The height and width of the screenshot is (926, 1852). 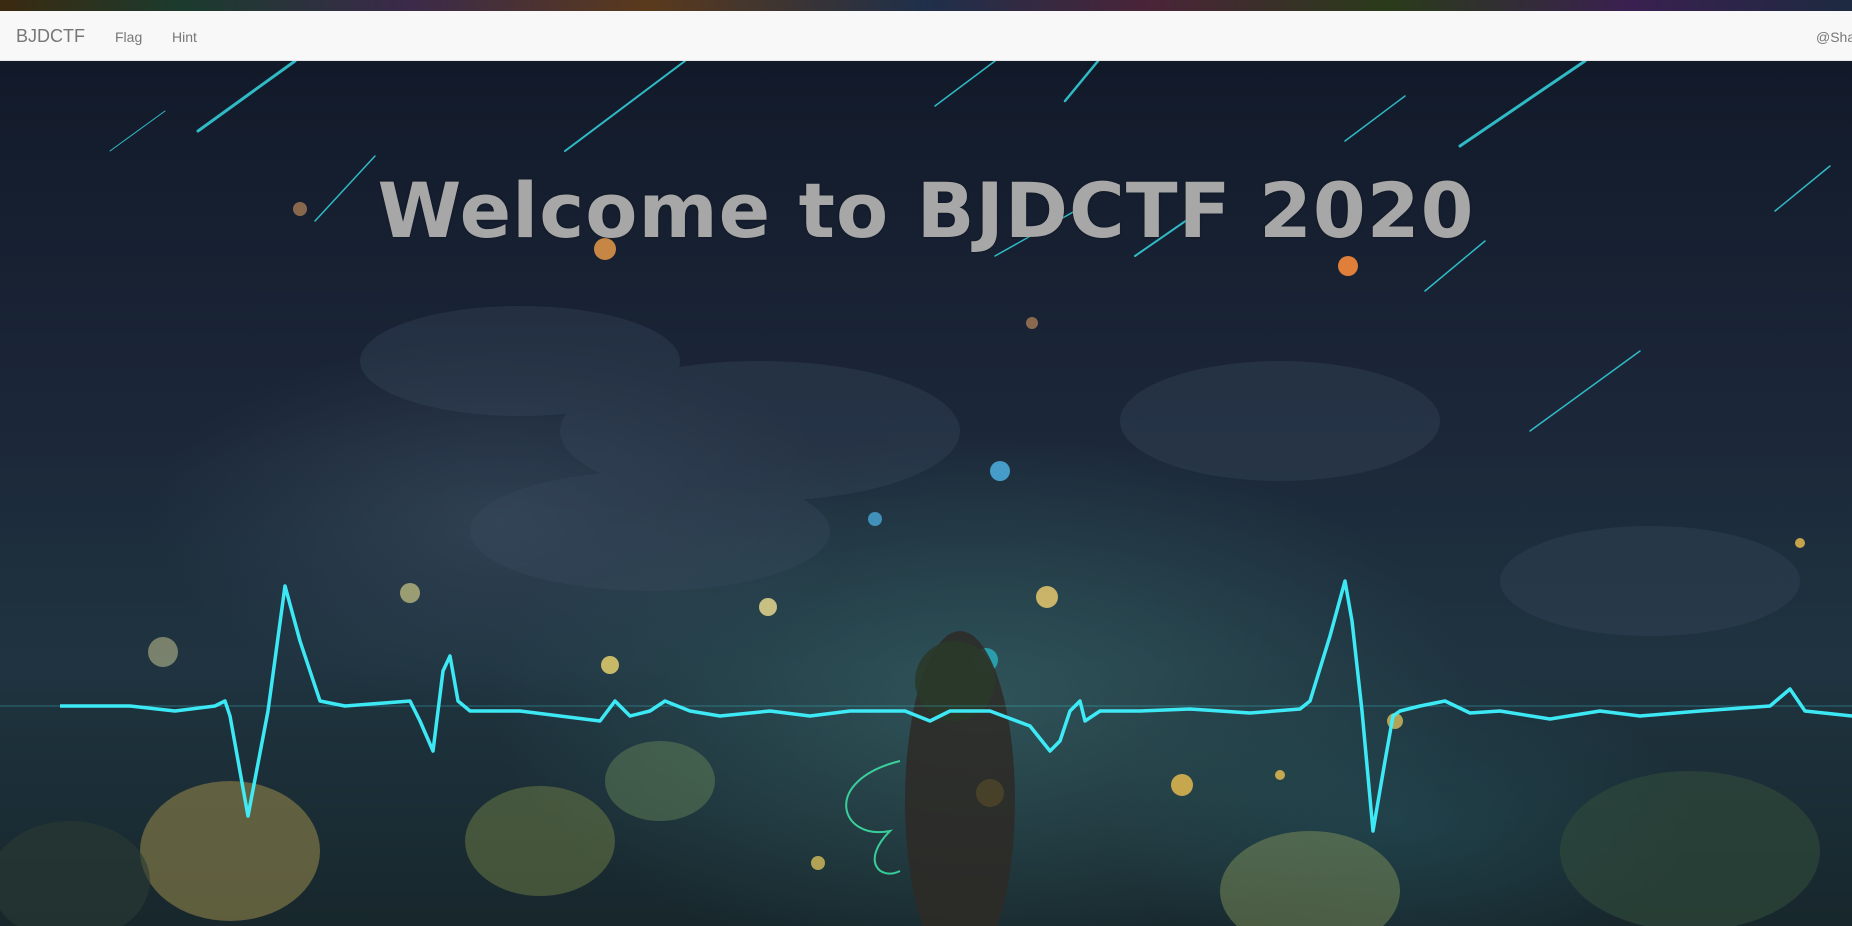 I want to click on nav-link-hint: Hint, so click(x=184, y=37).